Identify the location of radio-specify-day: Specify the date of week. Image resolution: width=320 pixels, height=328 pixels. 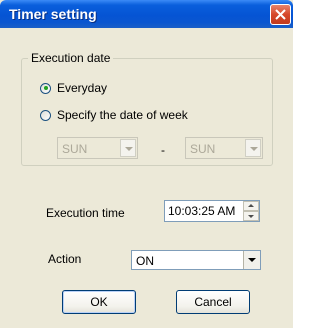
(114, 115).